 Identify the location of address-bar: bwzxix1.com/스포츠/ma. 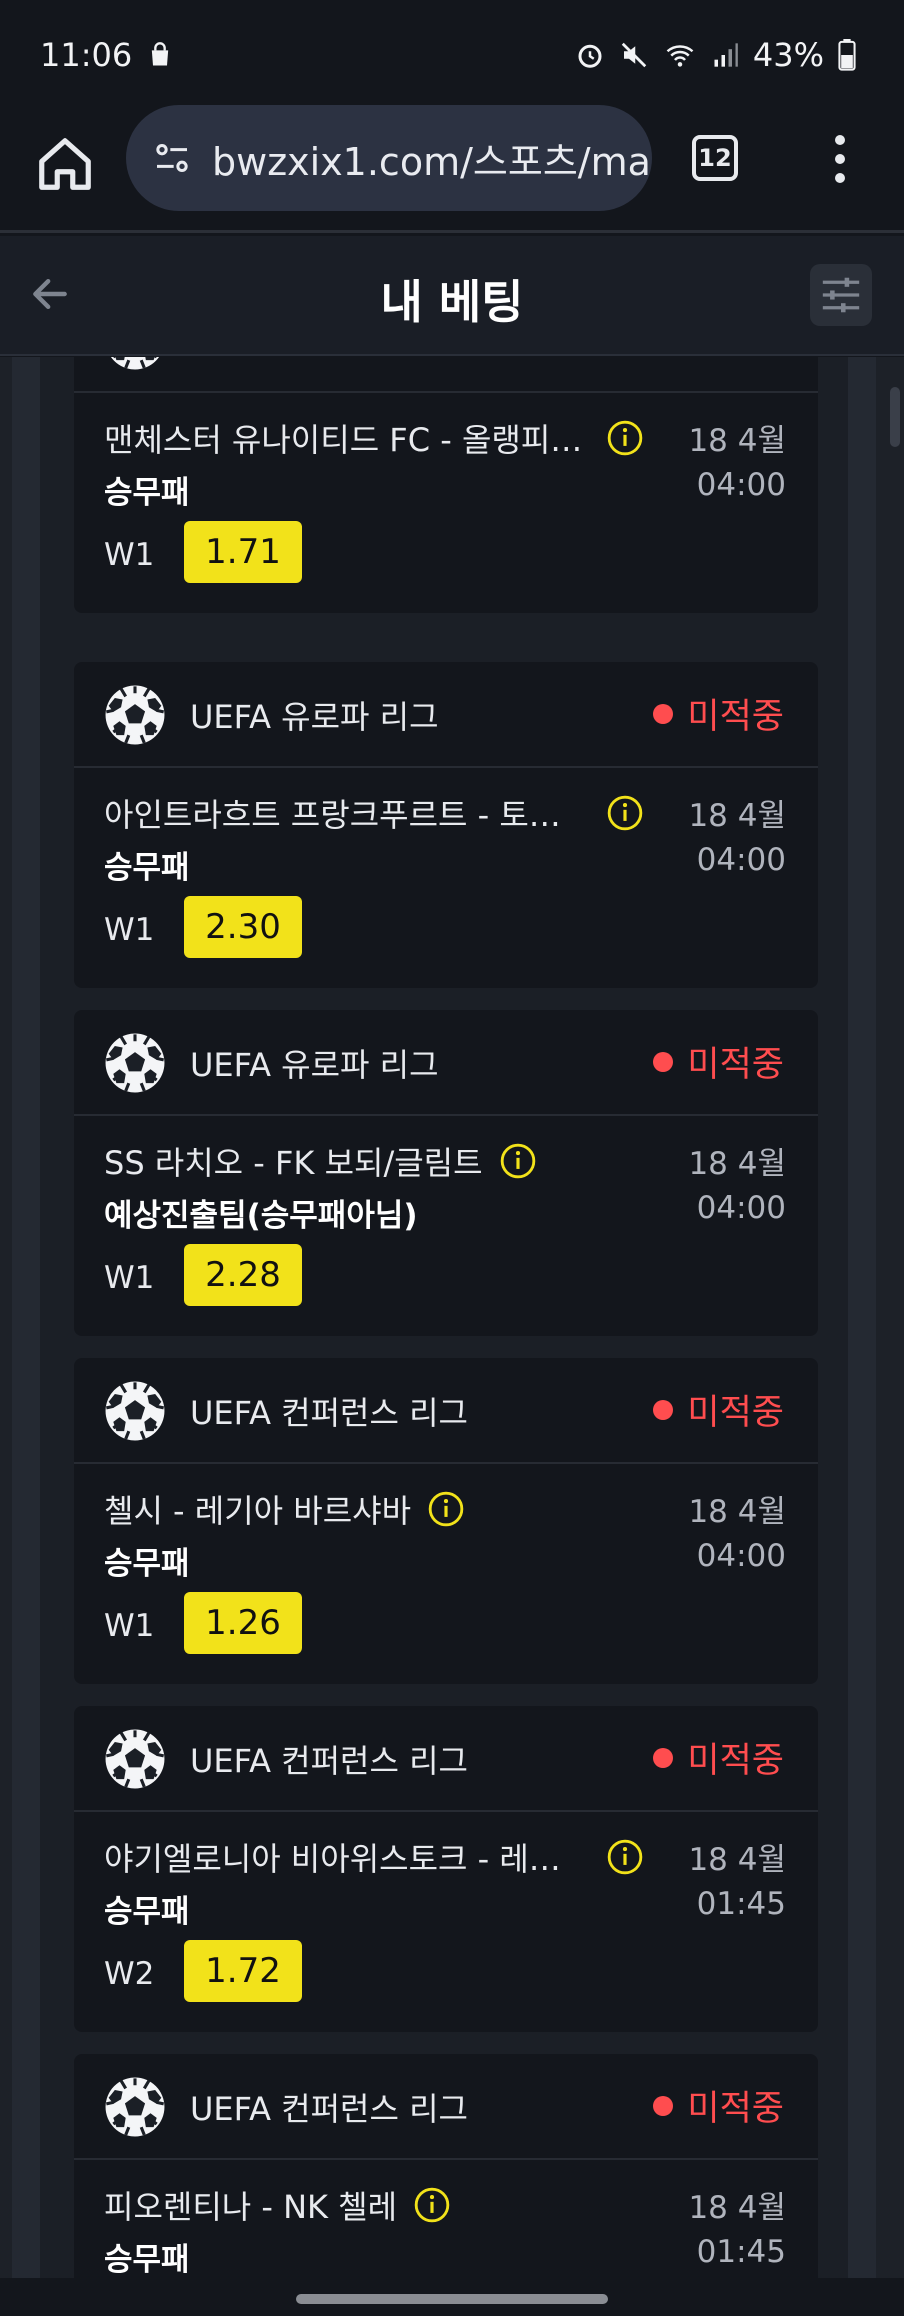
(389, 158).